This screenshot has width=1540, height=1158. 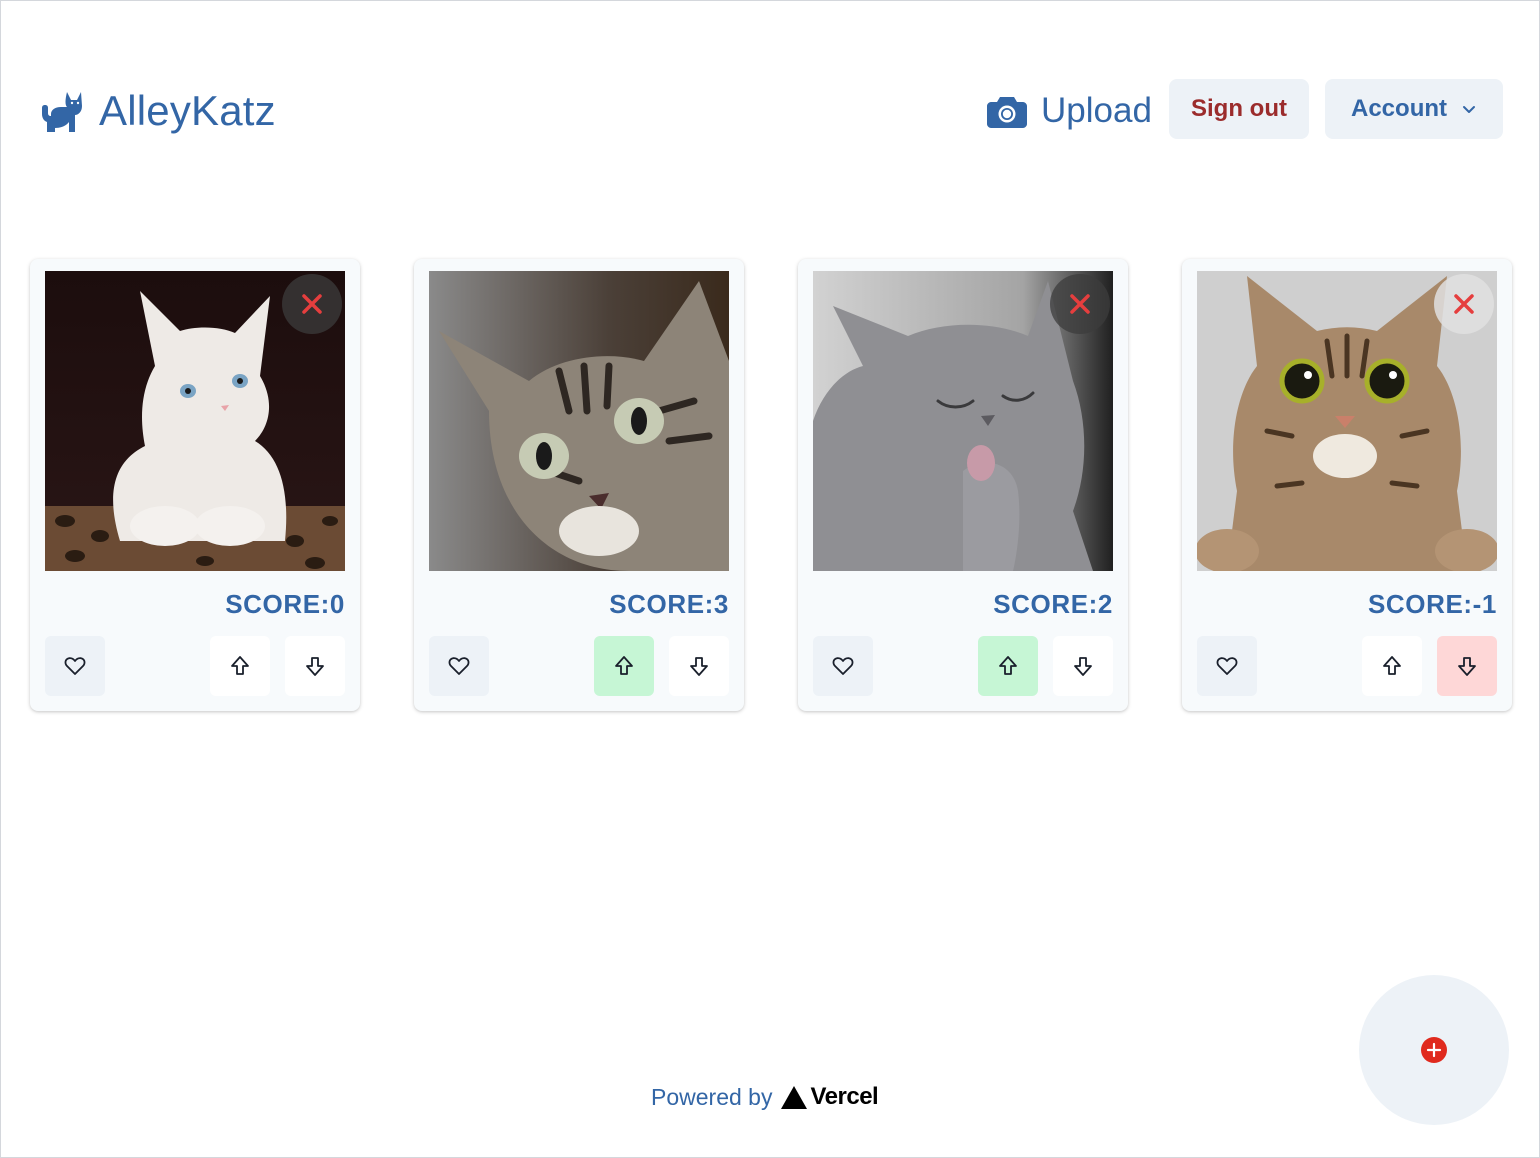 I want to click on cat-icon, so click(x=61, y=111).